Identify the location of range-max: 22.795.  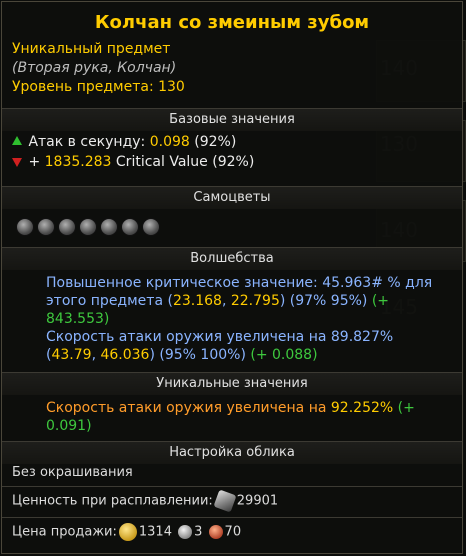
(255, 301).